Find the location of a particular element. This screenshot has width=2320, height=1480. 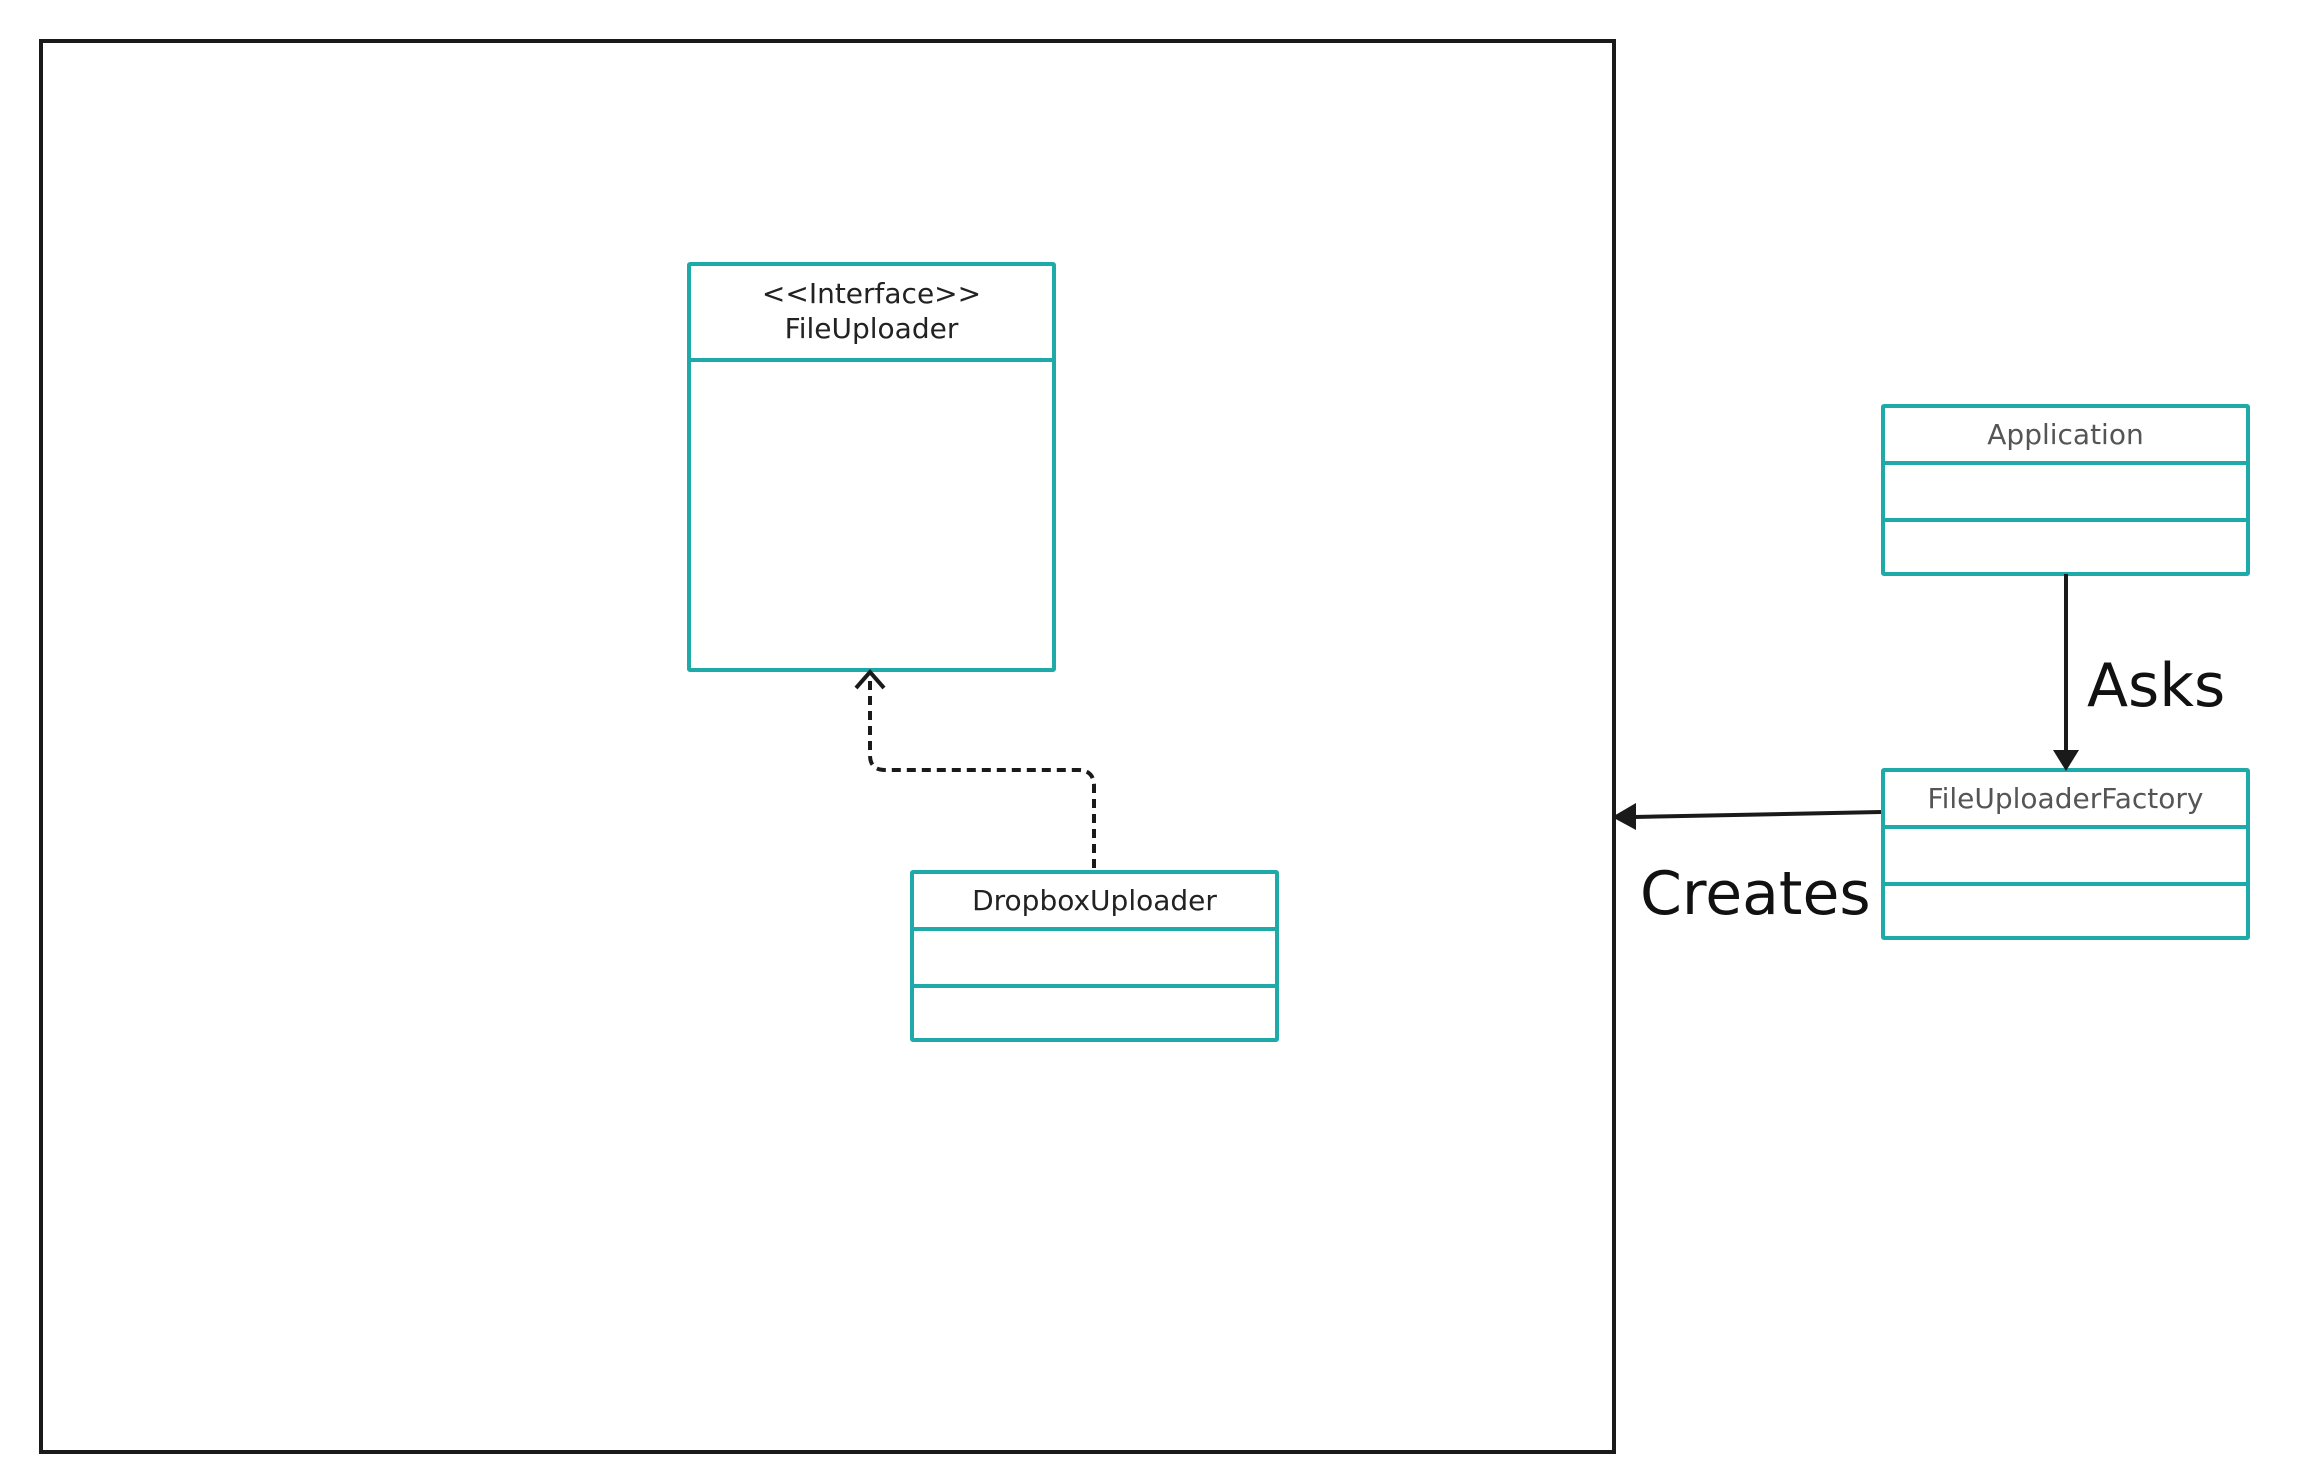

file-uploader-interface-class: <<Interface>> FileUploader is located at coordinates (871, 467).